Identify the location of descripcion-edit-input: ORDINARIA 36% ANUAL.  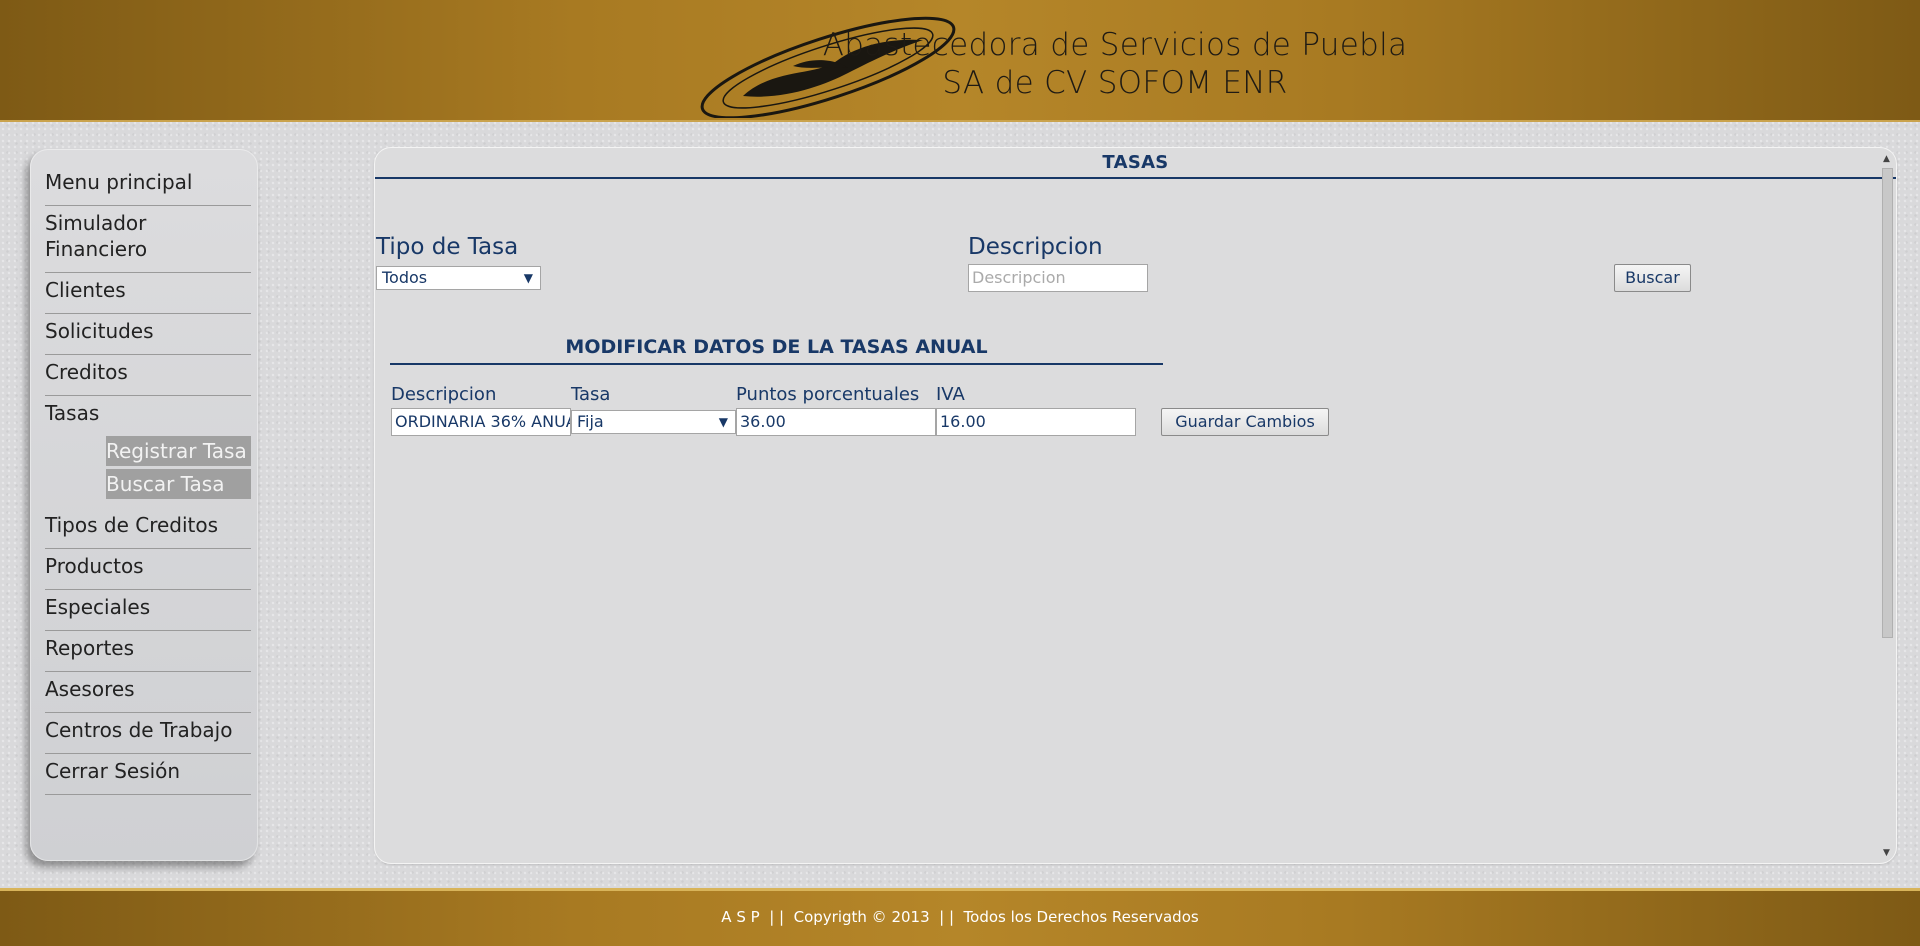
(481, 422).